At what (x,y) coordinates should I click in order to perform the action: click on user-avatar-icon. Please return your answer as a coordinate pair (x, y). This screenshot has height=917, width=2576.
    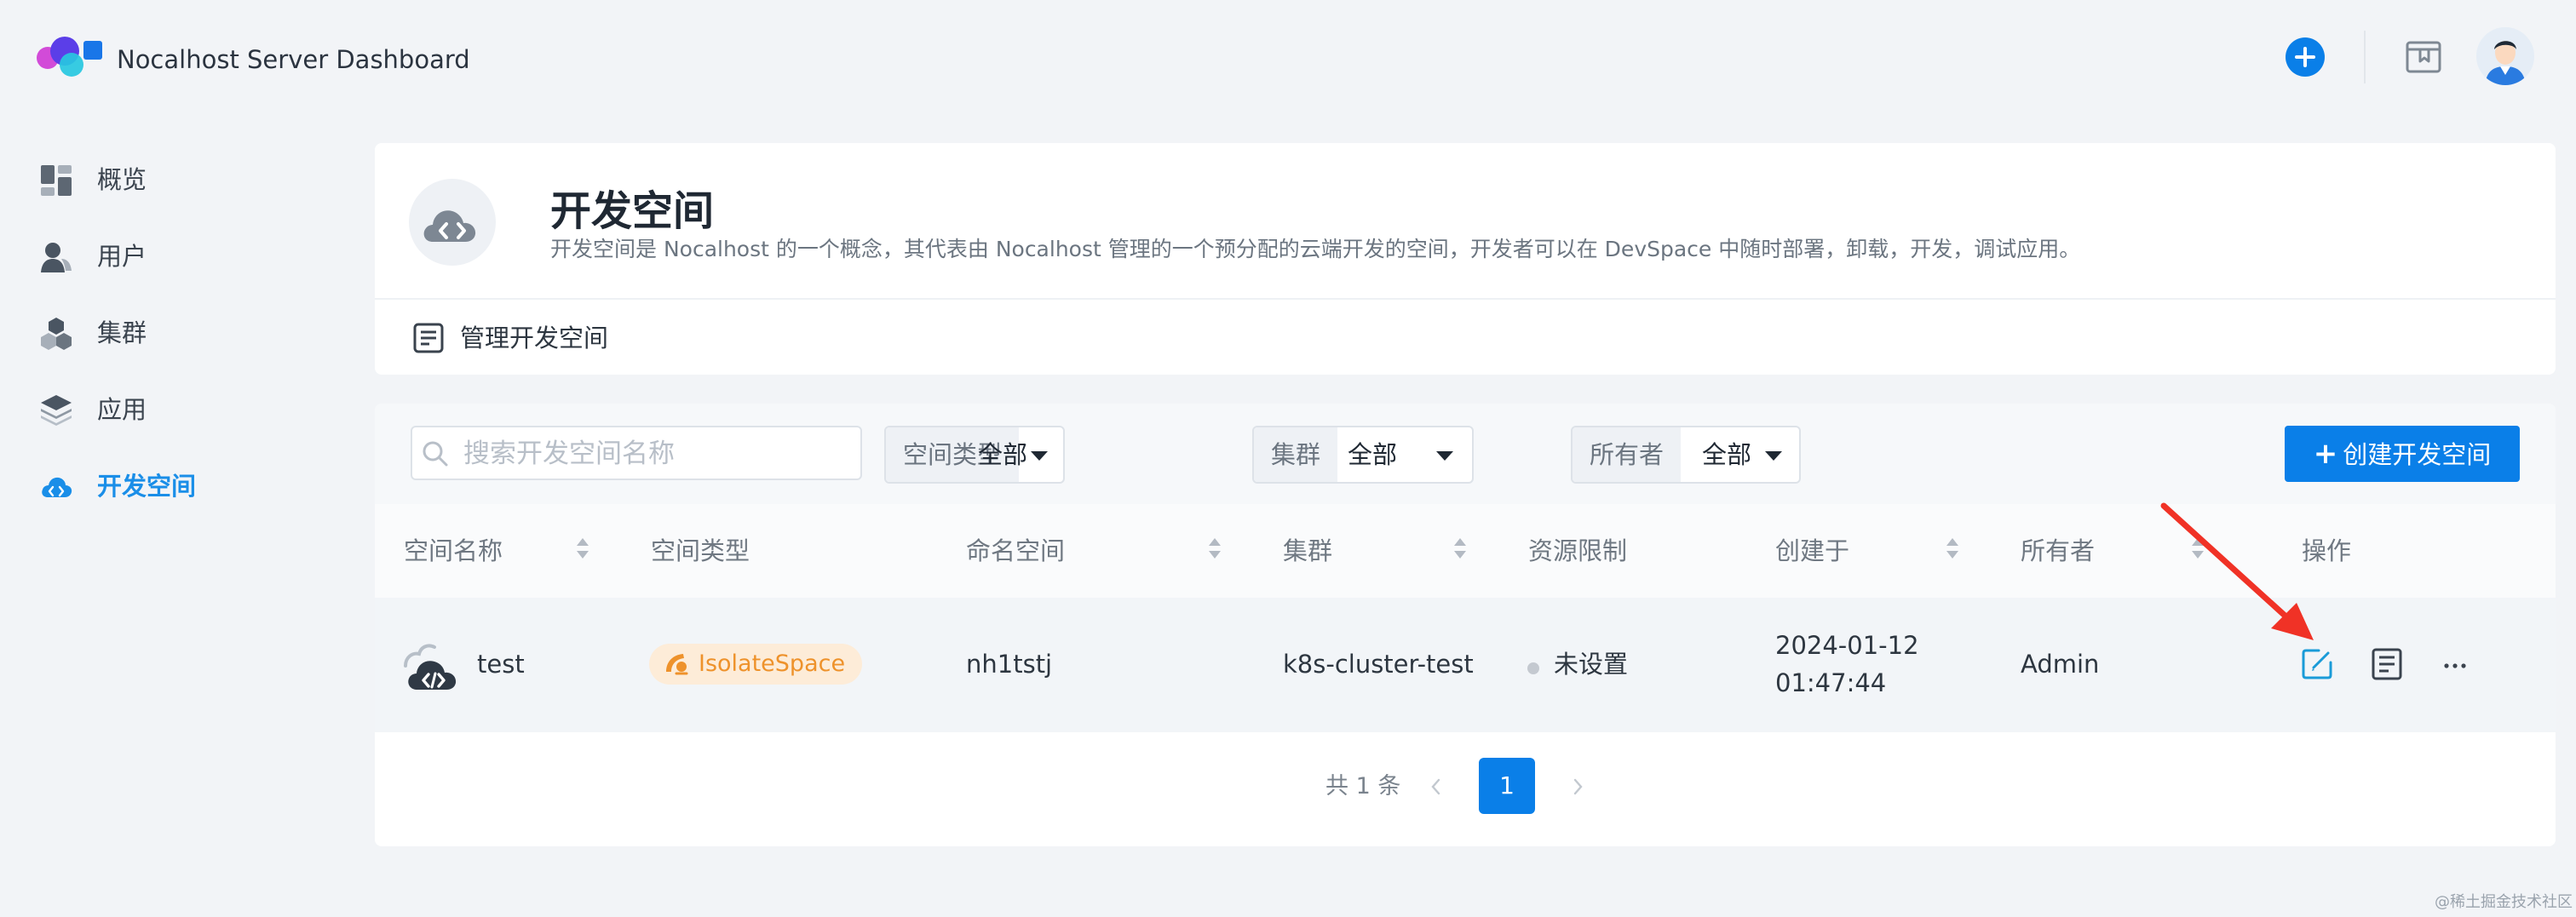
    Looking at the image, I should click on (2505, 56).